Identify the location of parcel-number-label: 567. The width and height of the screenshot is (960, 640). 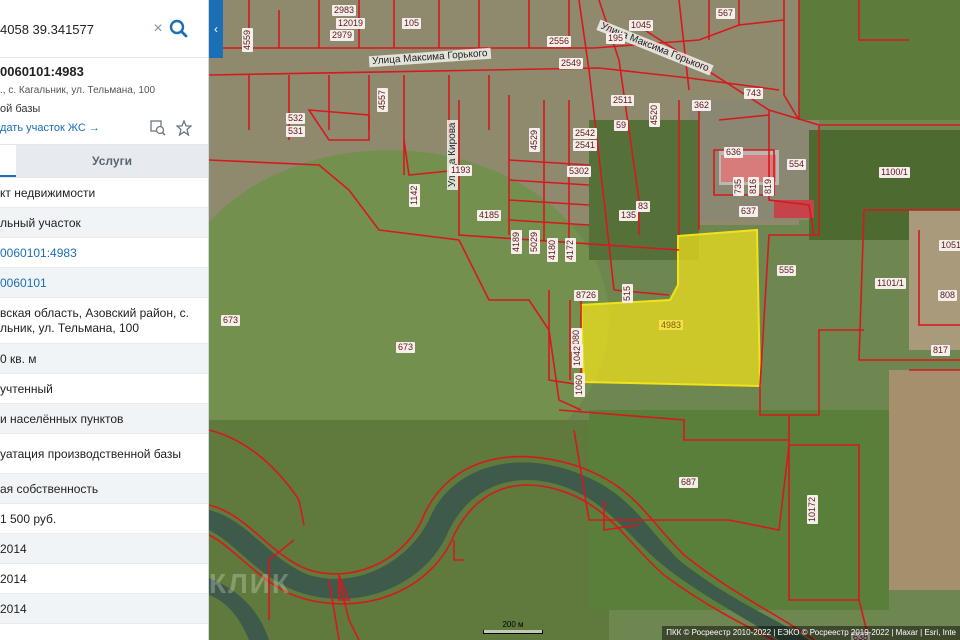
(726, 13).